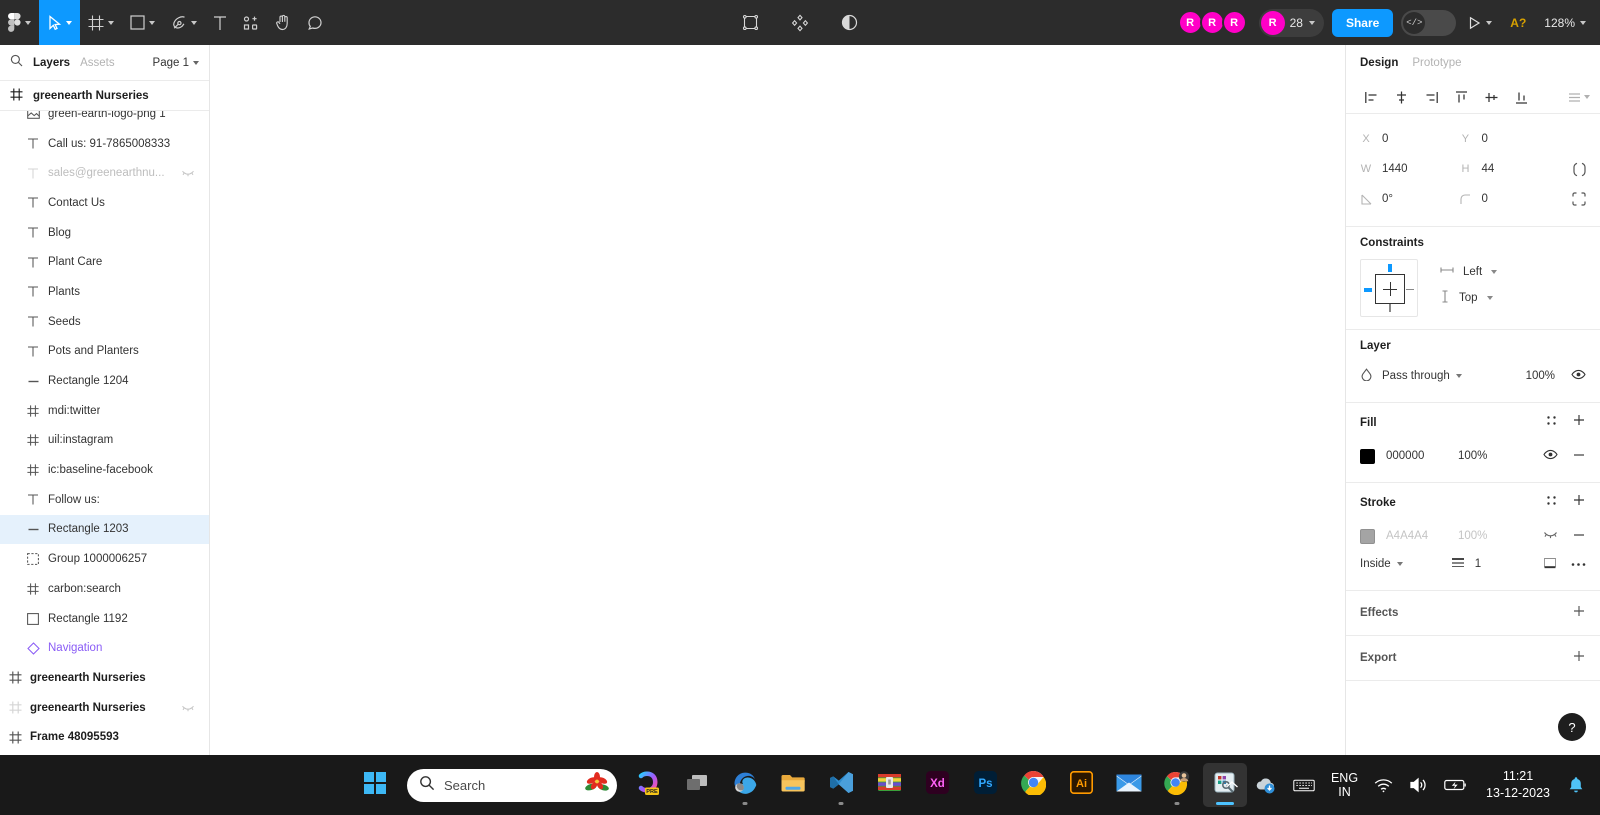  What do you see at coordinates (104, 737) in the screenshot?
I see `layer-row: Frame 48095593` at bounding box center [104, 737].